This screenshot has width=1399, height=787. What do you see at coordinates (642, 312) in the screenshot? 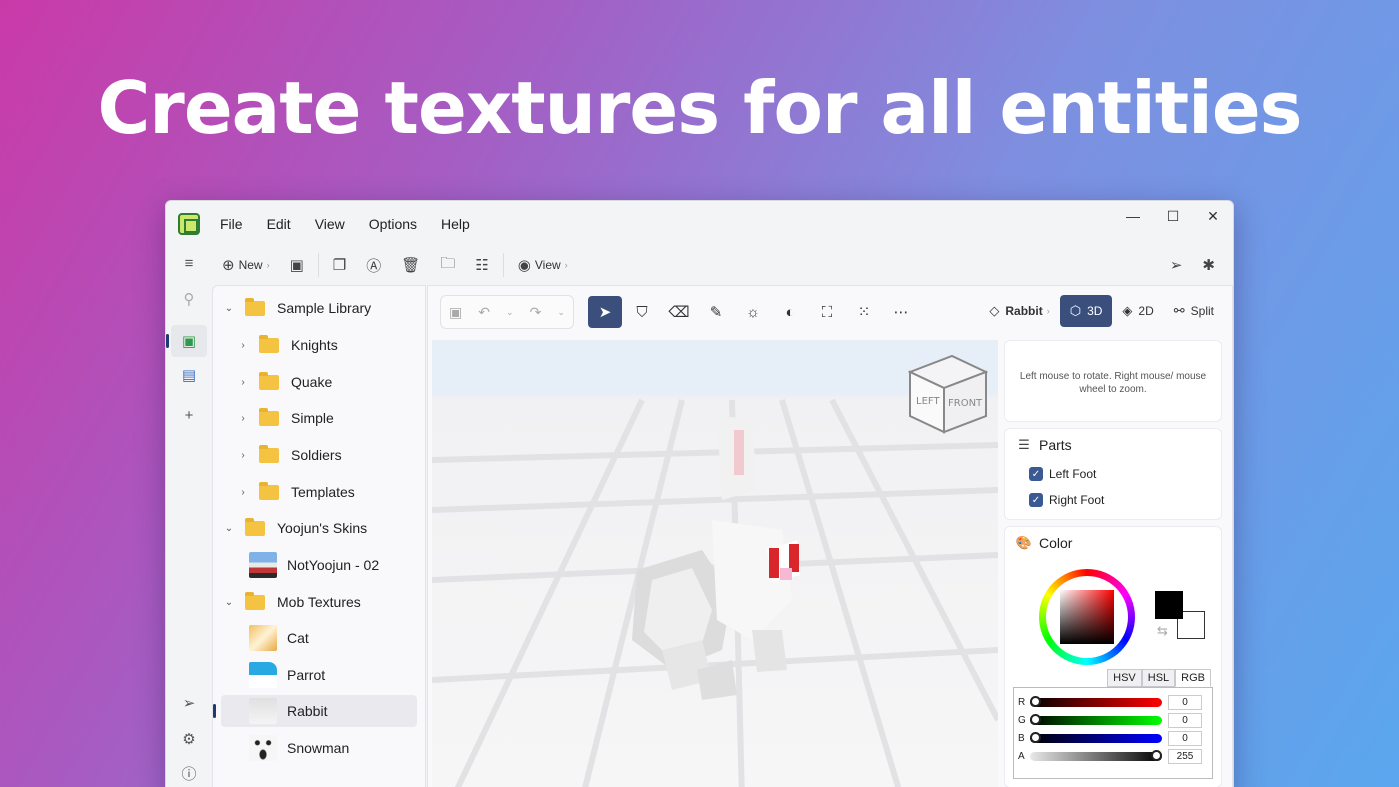
I see `lasso-tool: ⛉` at bounding box center [642, 312].